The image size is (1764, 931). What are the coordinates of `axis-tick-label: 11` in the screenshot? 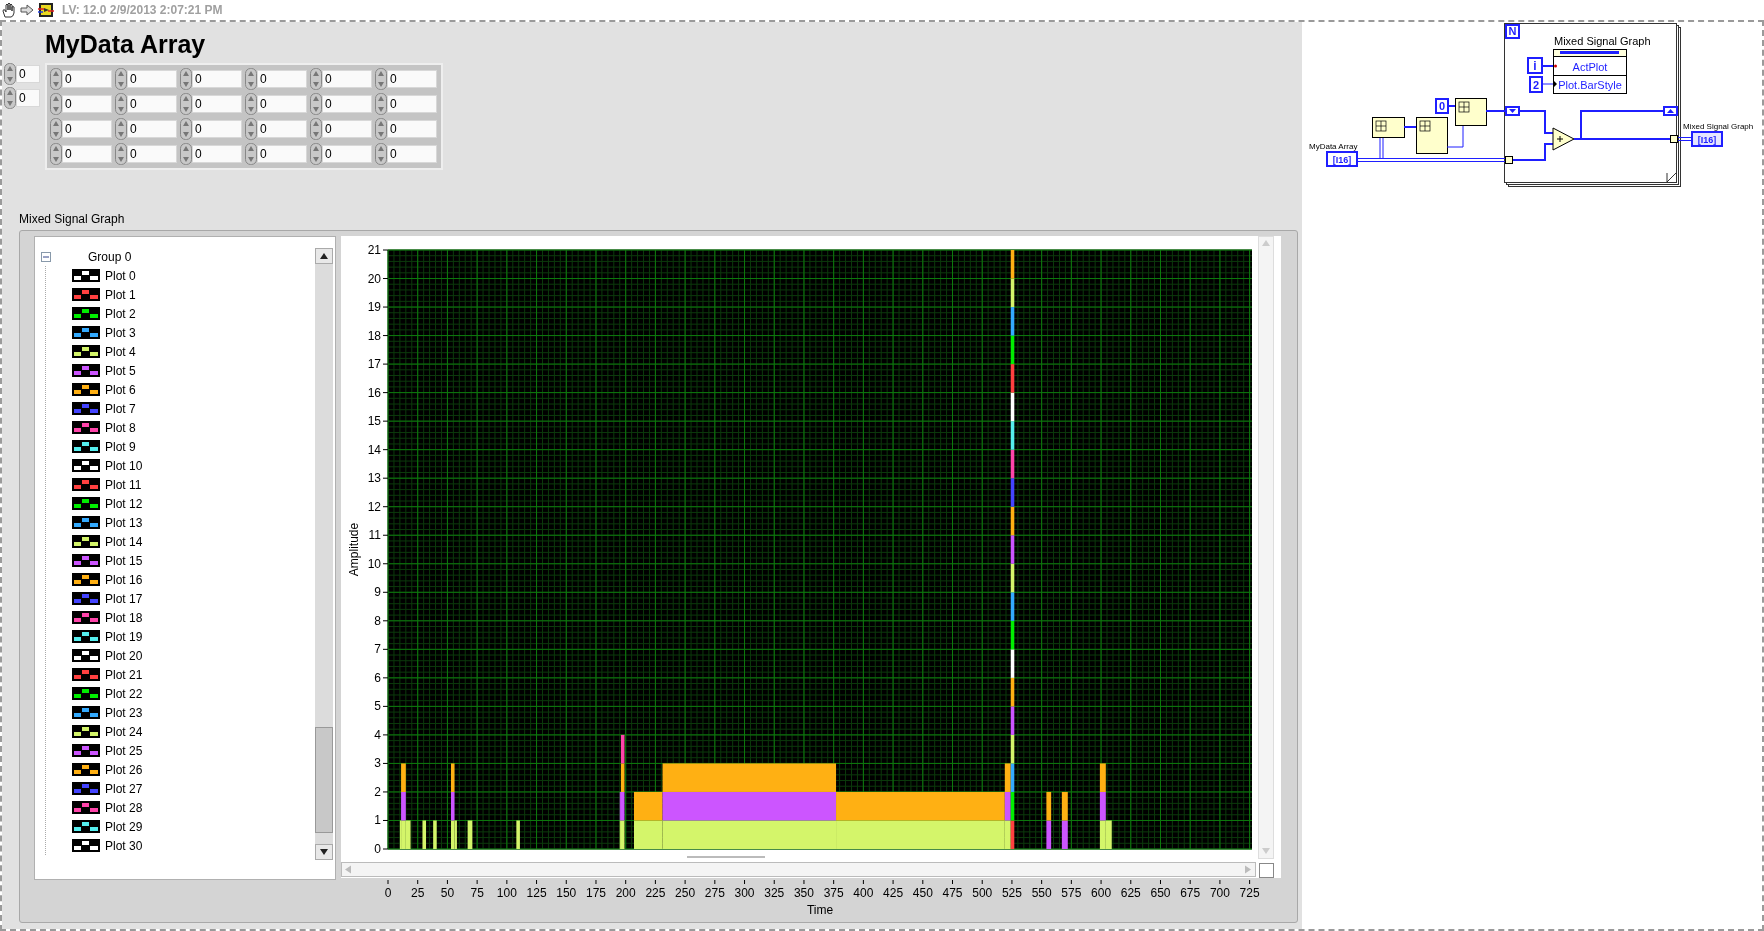 It's located at (374, 535).